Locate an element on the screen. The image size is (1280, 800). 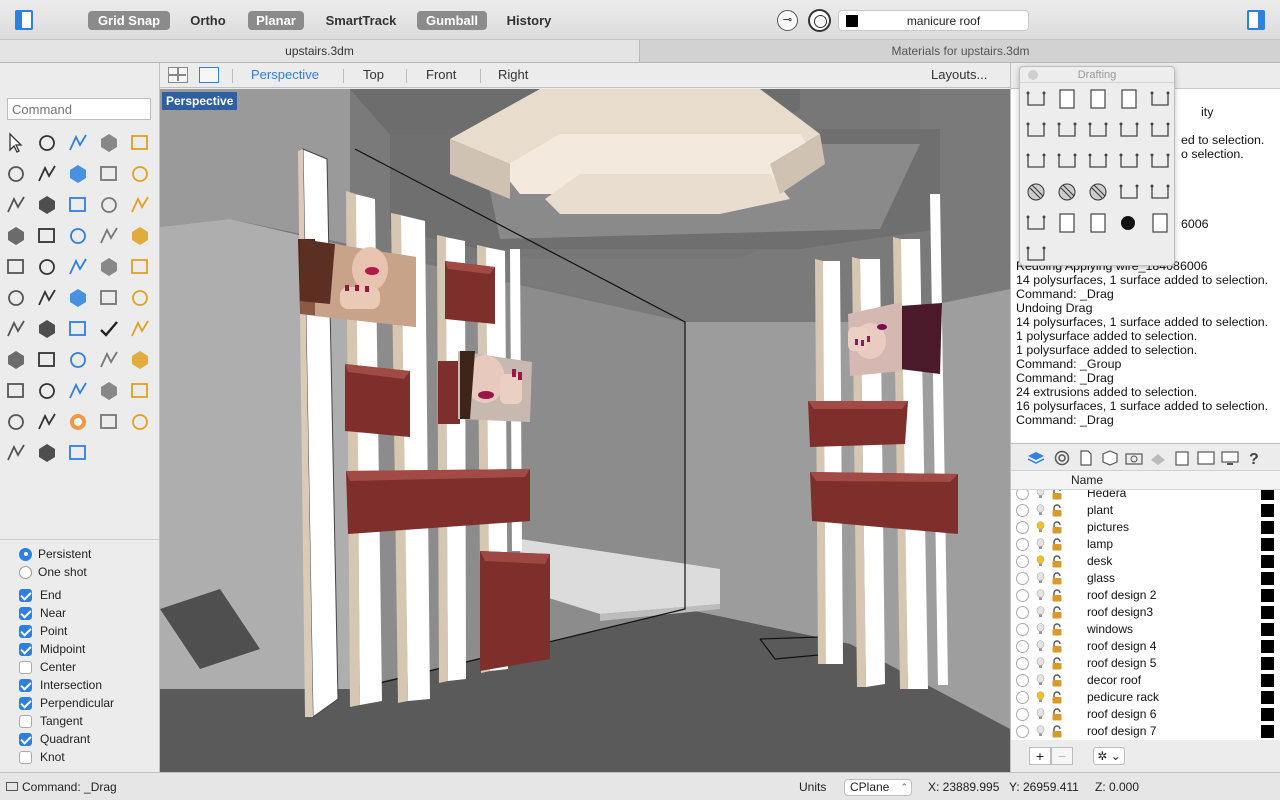
zoom-window-icon is located at coordinates (78, 360).